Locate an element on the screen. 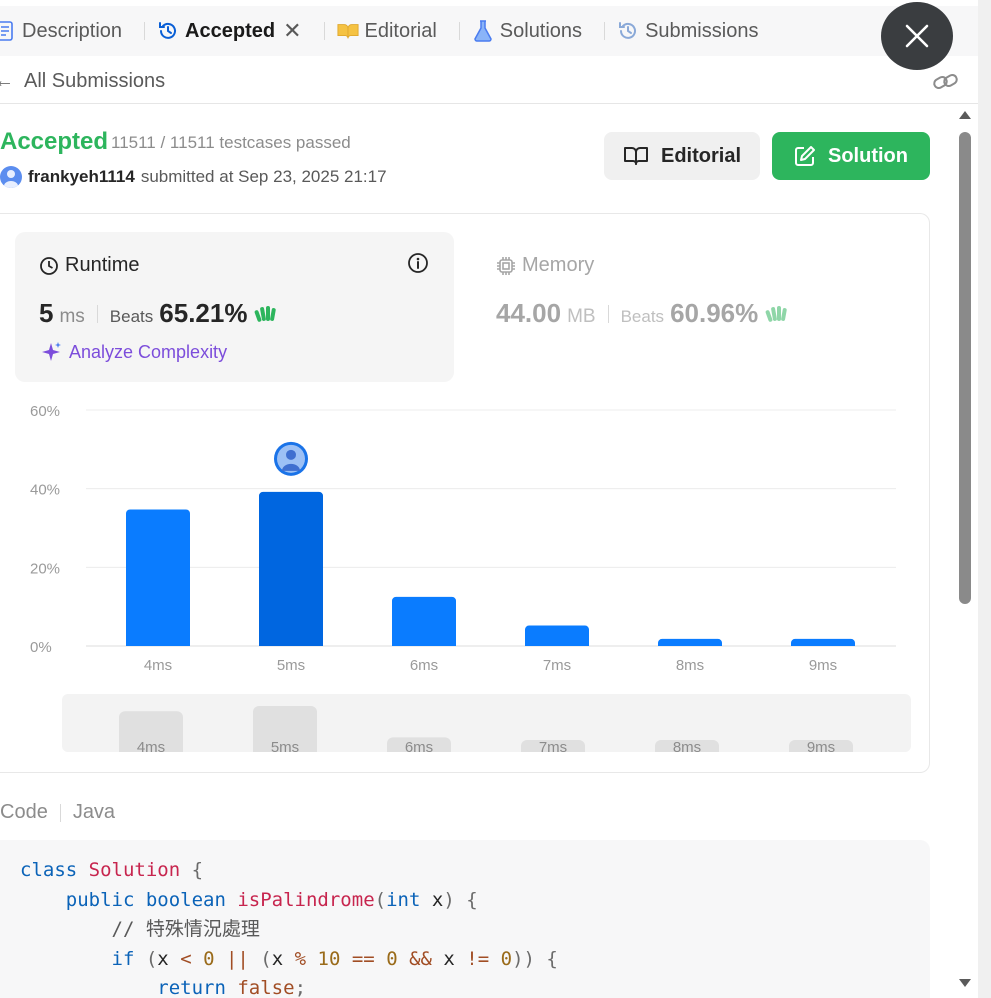 This screenshot has height=998, width=991. tab-editorial: Editorial is located at coordinates (391, 31).